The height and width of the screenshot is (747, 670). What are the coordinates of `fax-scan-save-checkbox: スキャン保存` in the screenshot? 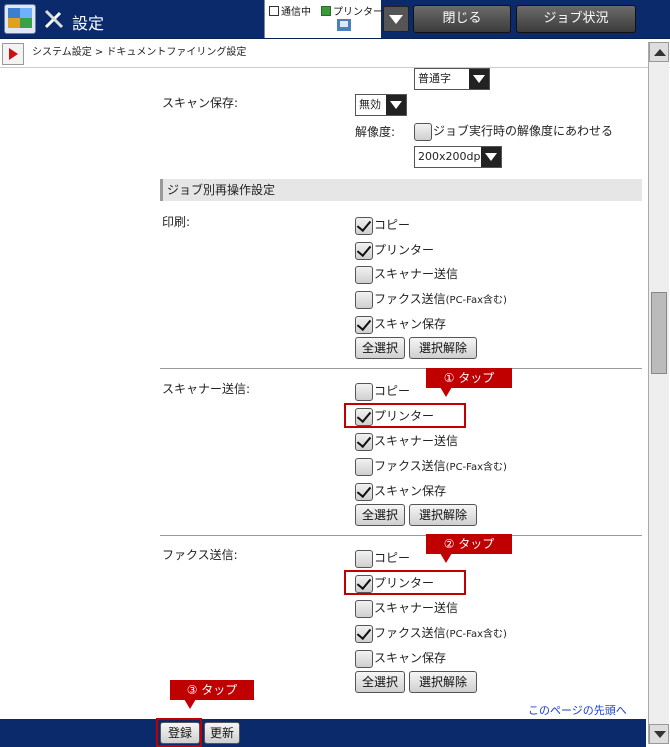 It's located at (400, 658).